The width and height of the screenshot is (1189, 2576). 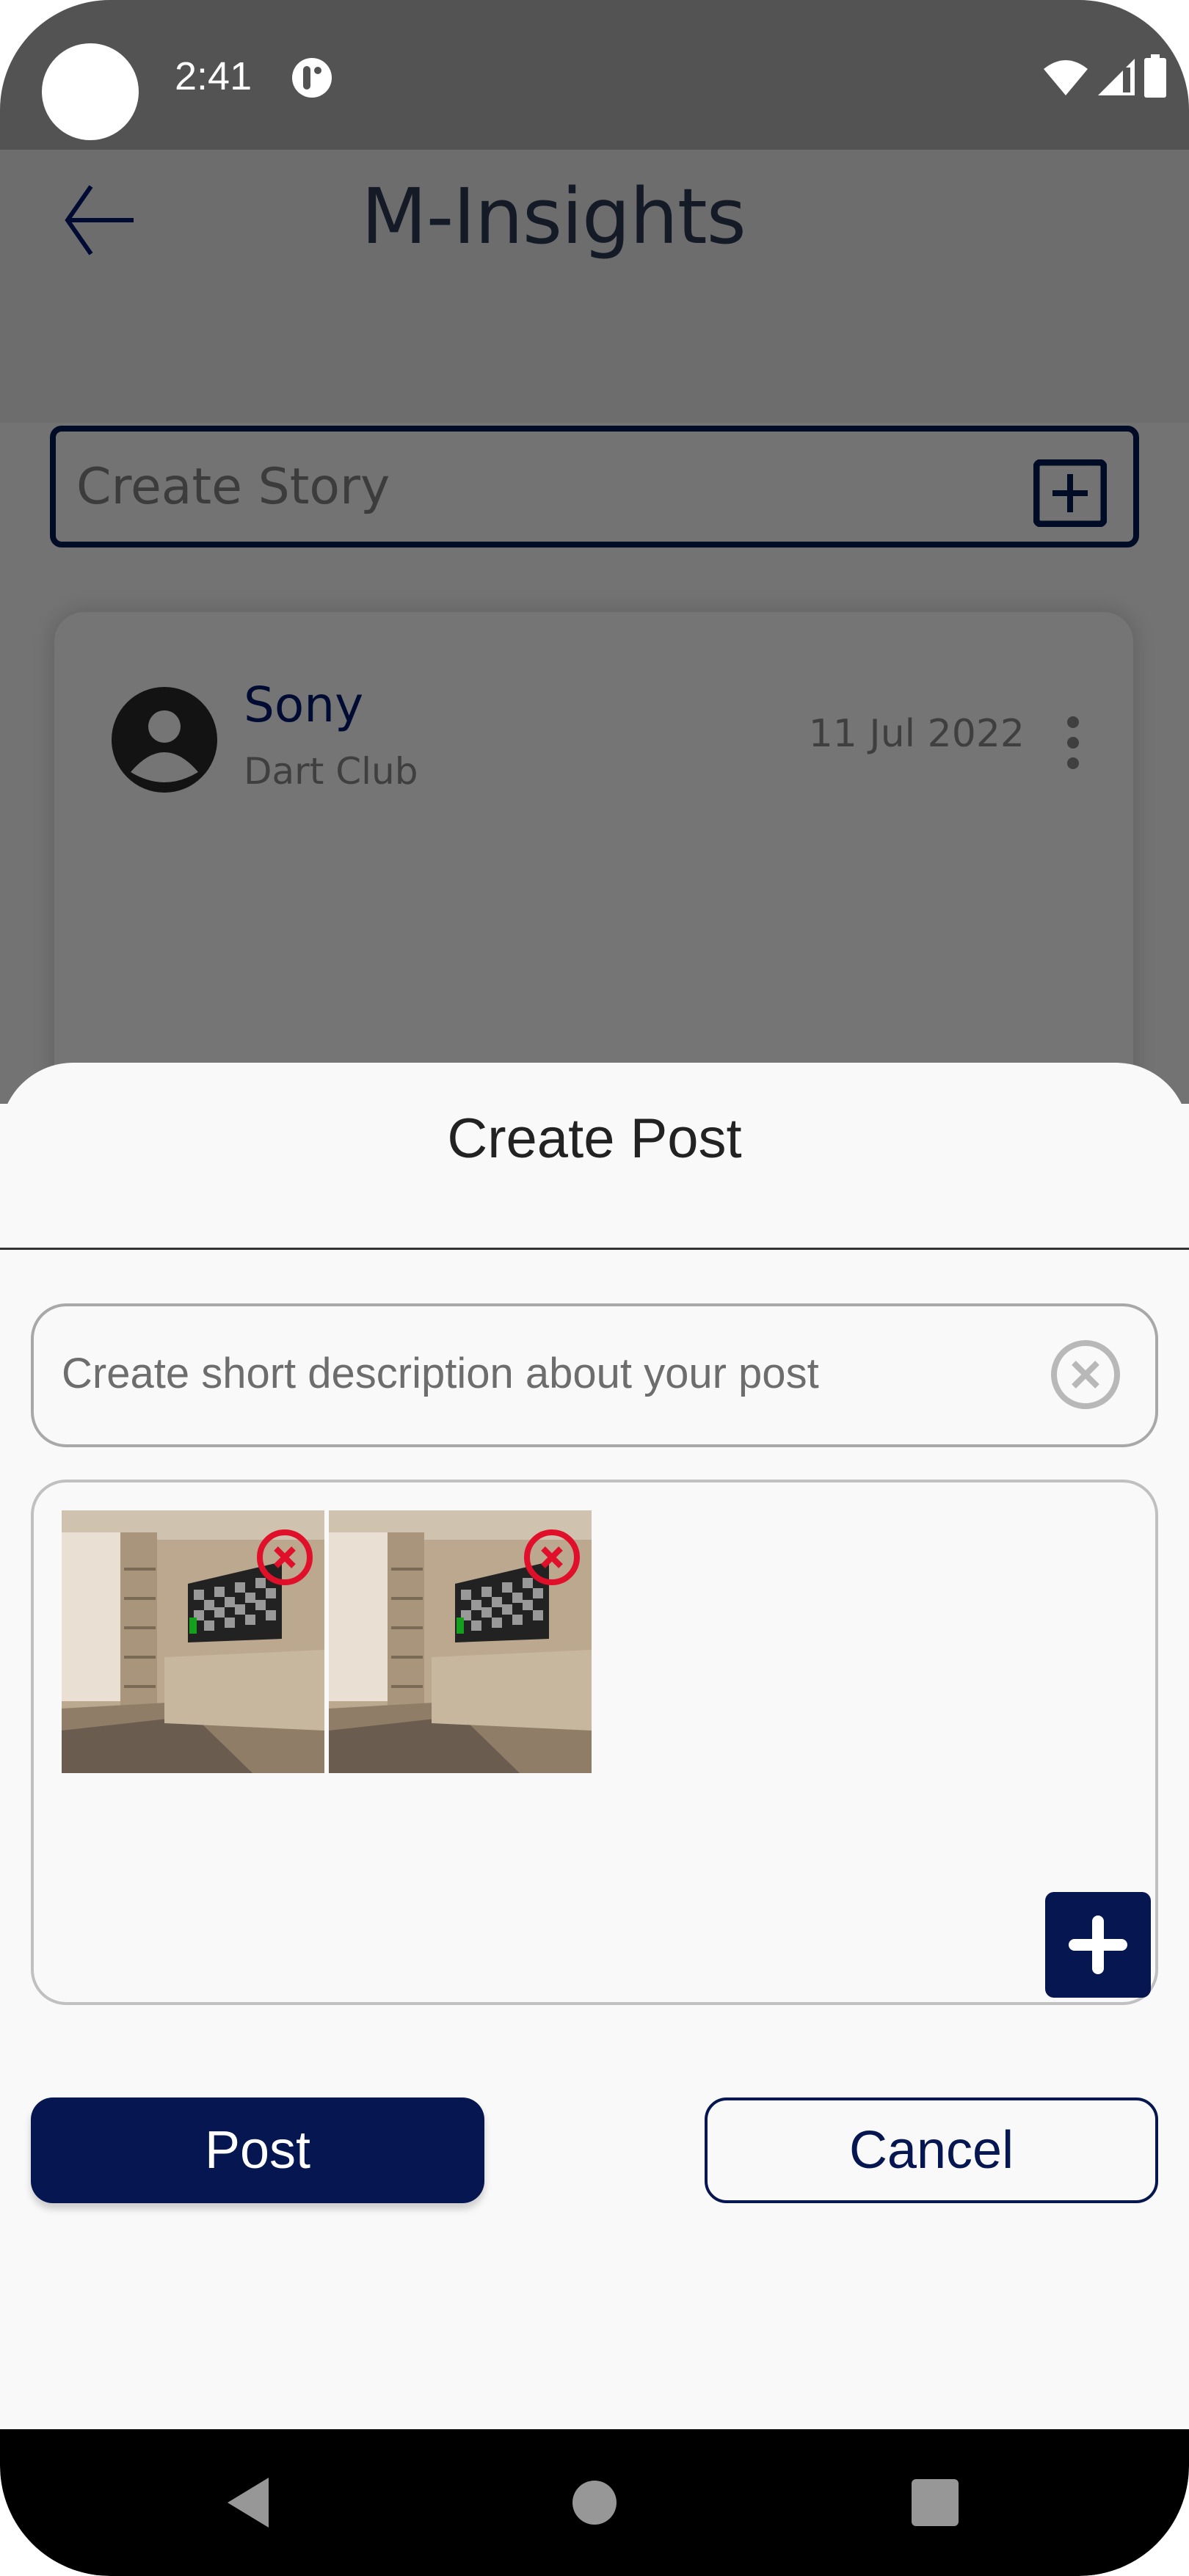 What do you see at coordinates (594, 486) in the screenshot?
I see `create-story-field: Create Story` at bounding box center [594, 486].